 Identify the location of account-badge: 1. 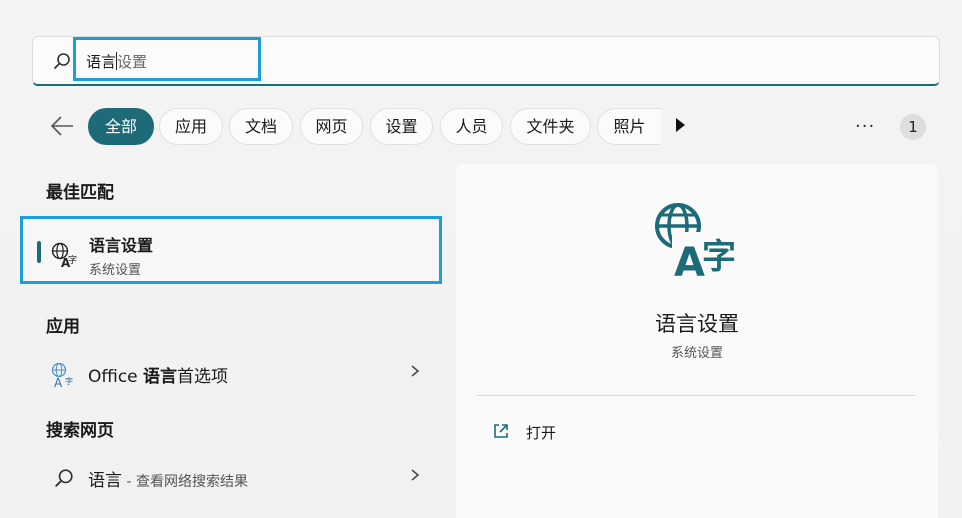
(913, 127).